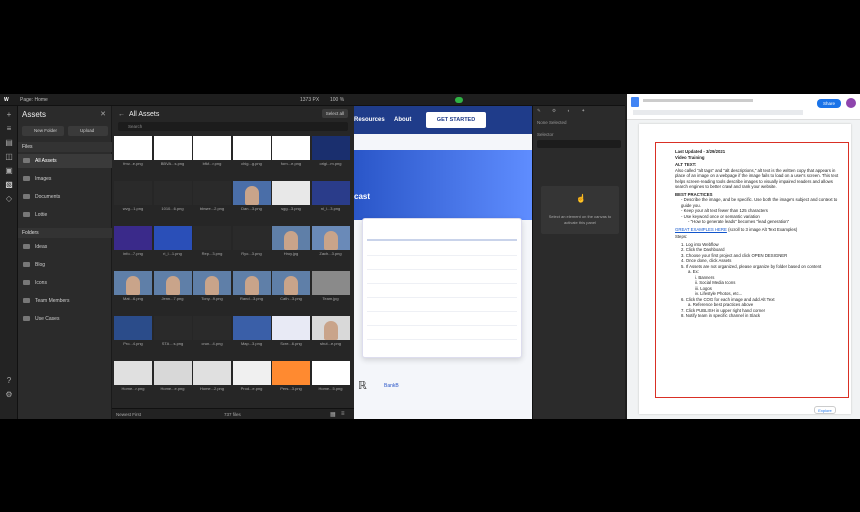 The width and height of the screenshot is (860, 512). I want to click on settings-gear-icon: ⚙, so click(554, 110).